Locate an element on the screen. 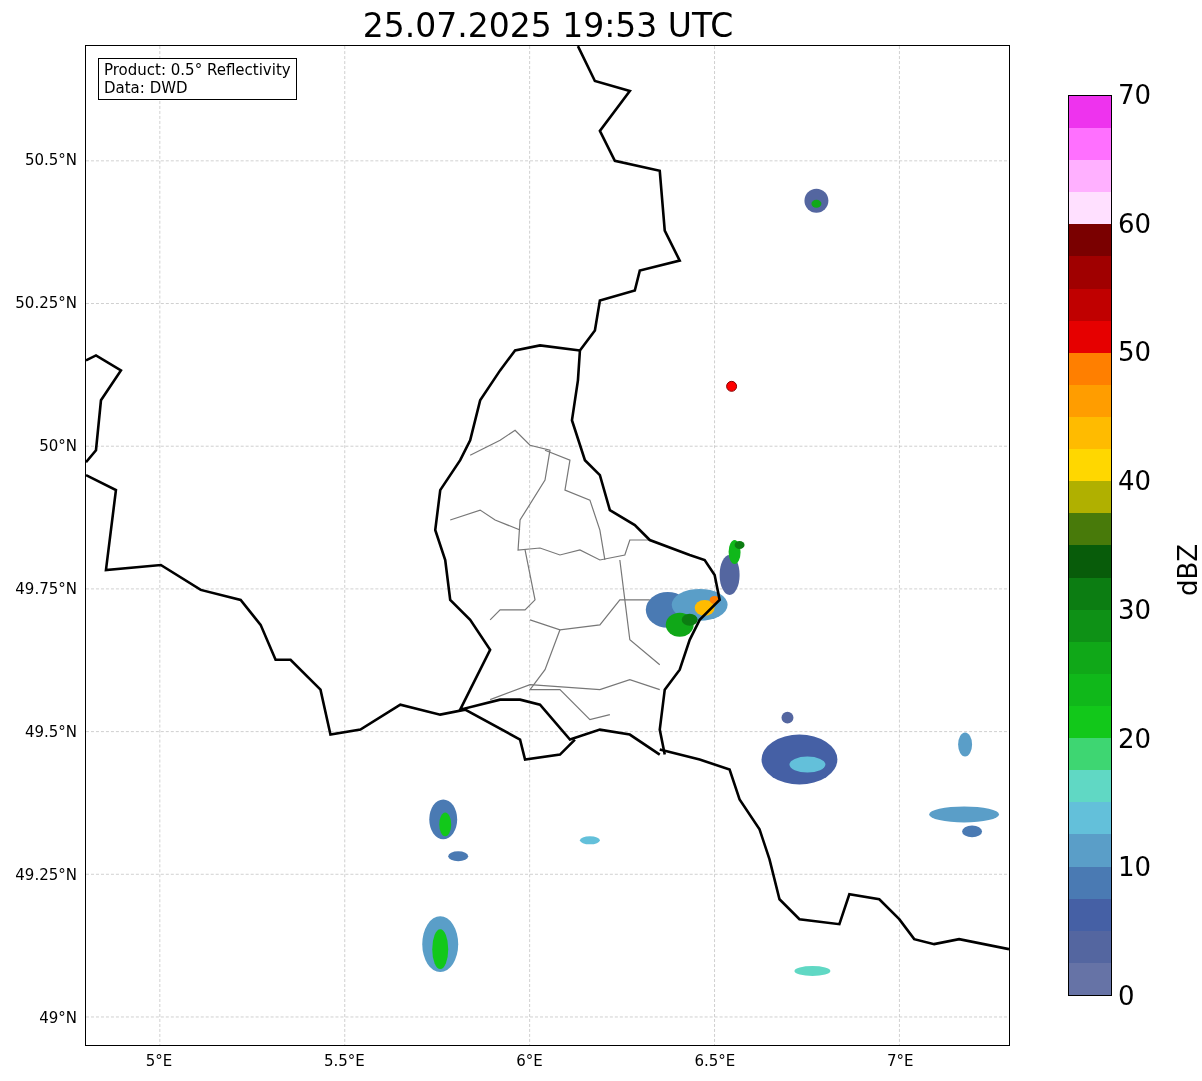 This screenshot has height=1081, width=1202. colorbar-tick-label: 70 is located at coordinates (1135, 95).